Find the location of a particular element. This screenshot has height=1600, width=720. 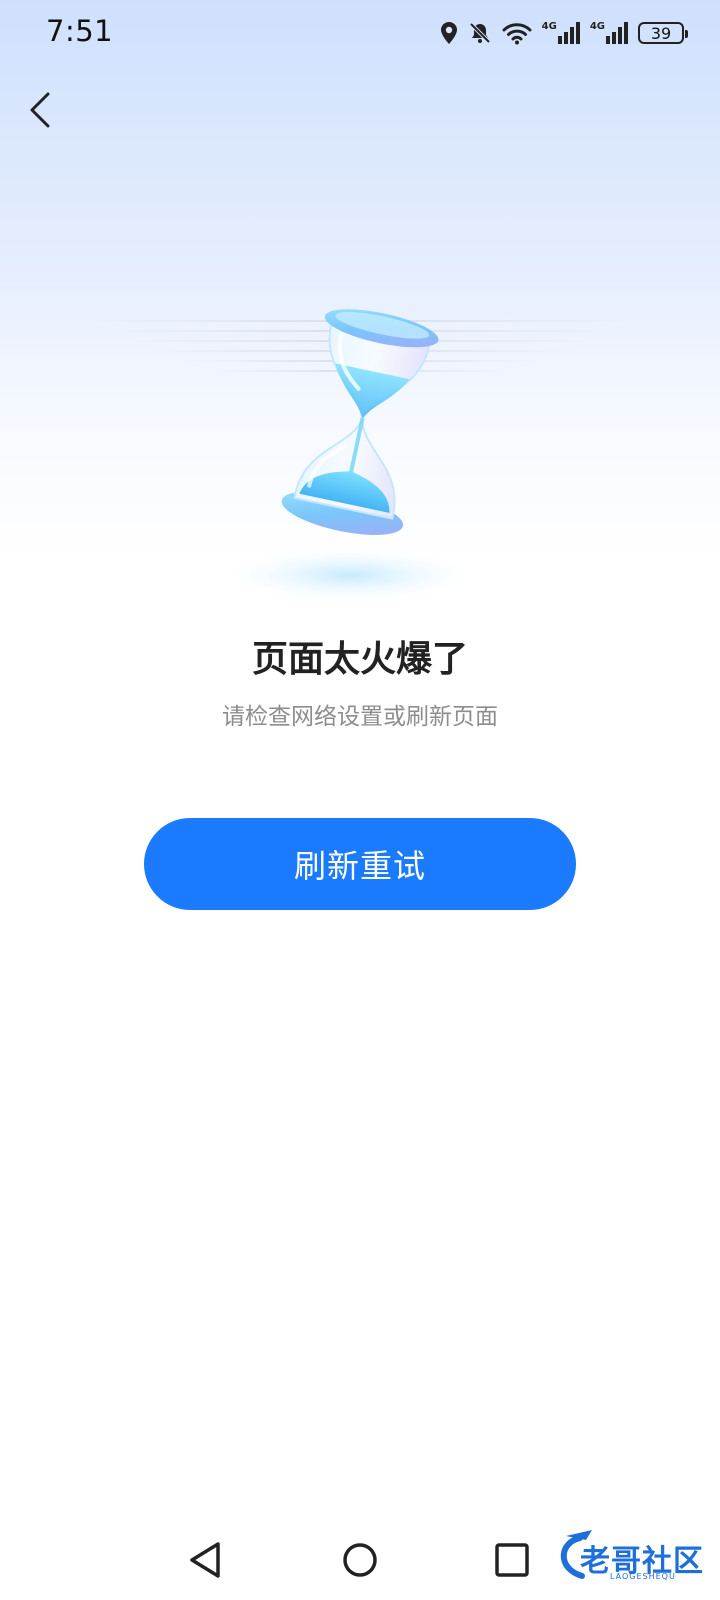

nav-recents-icon is located at coordinates (512, 1560).